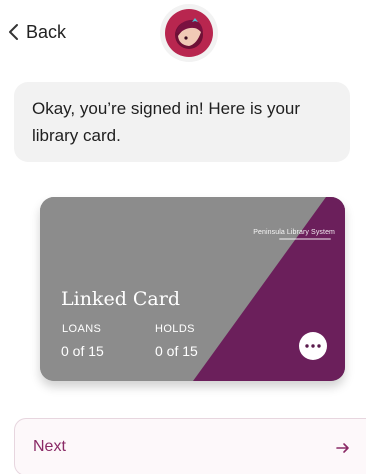  I want to click on more-icon, so click(313, 346).